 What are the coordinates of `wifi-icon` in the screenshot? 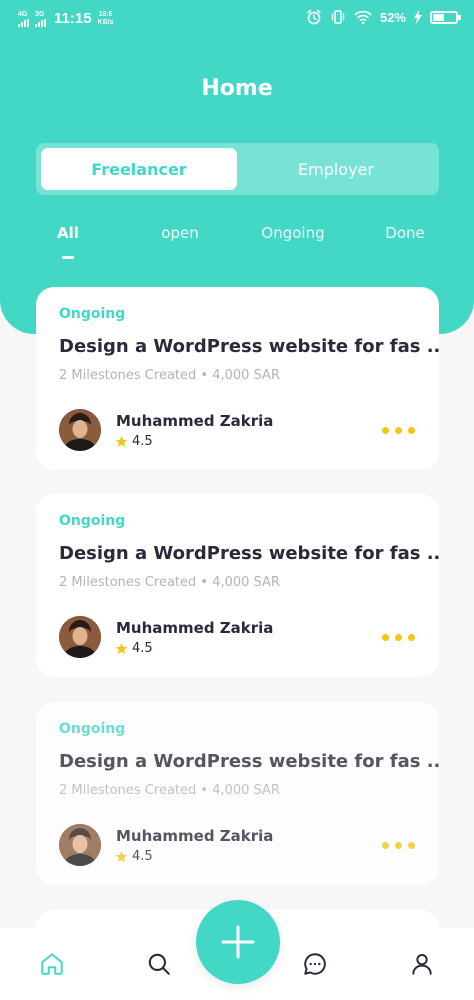 It's located at (363, 17).